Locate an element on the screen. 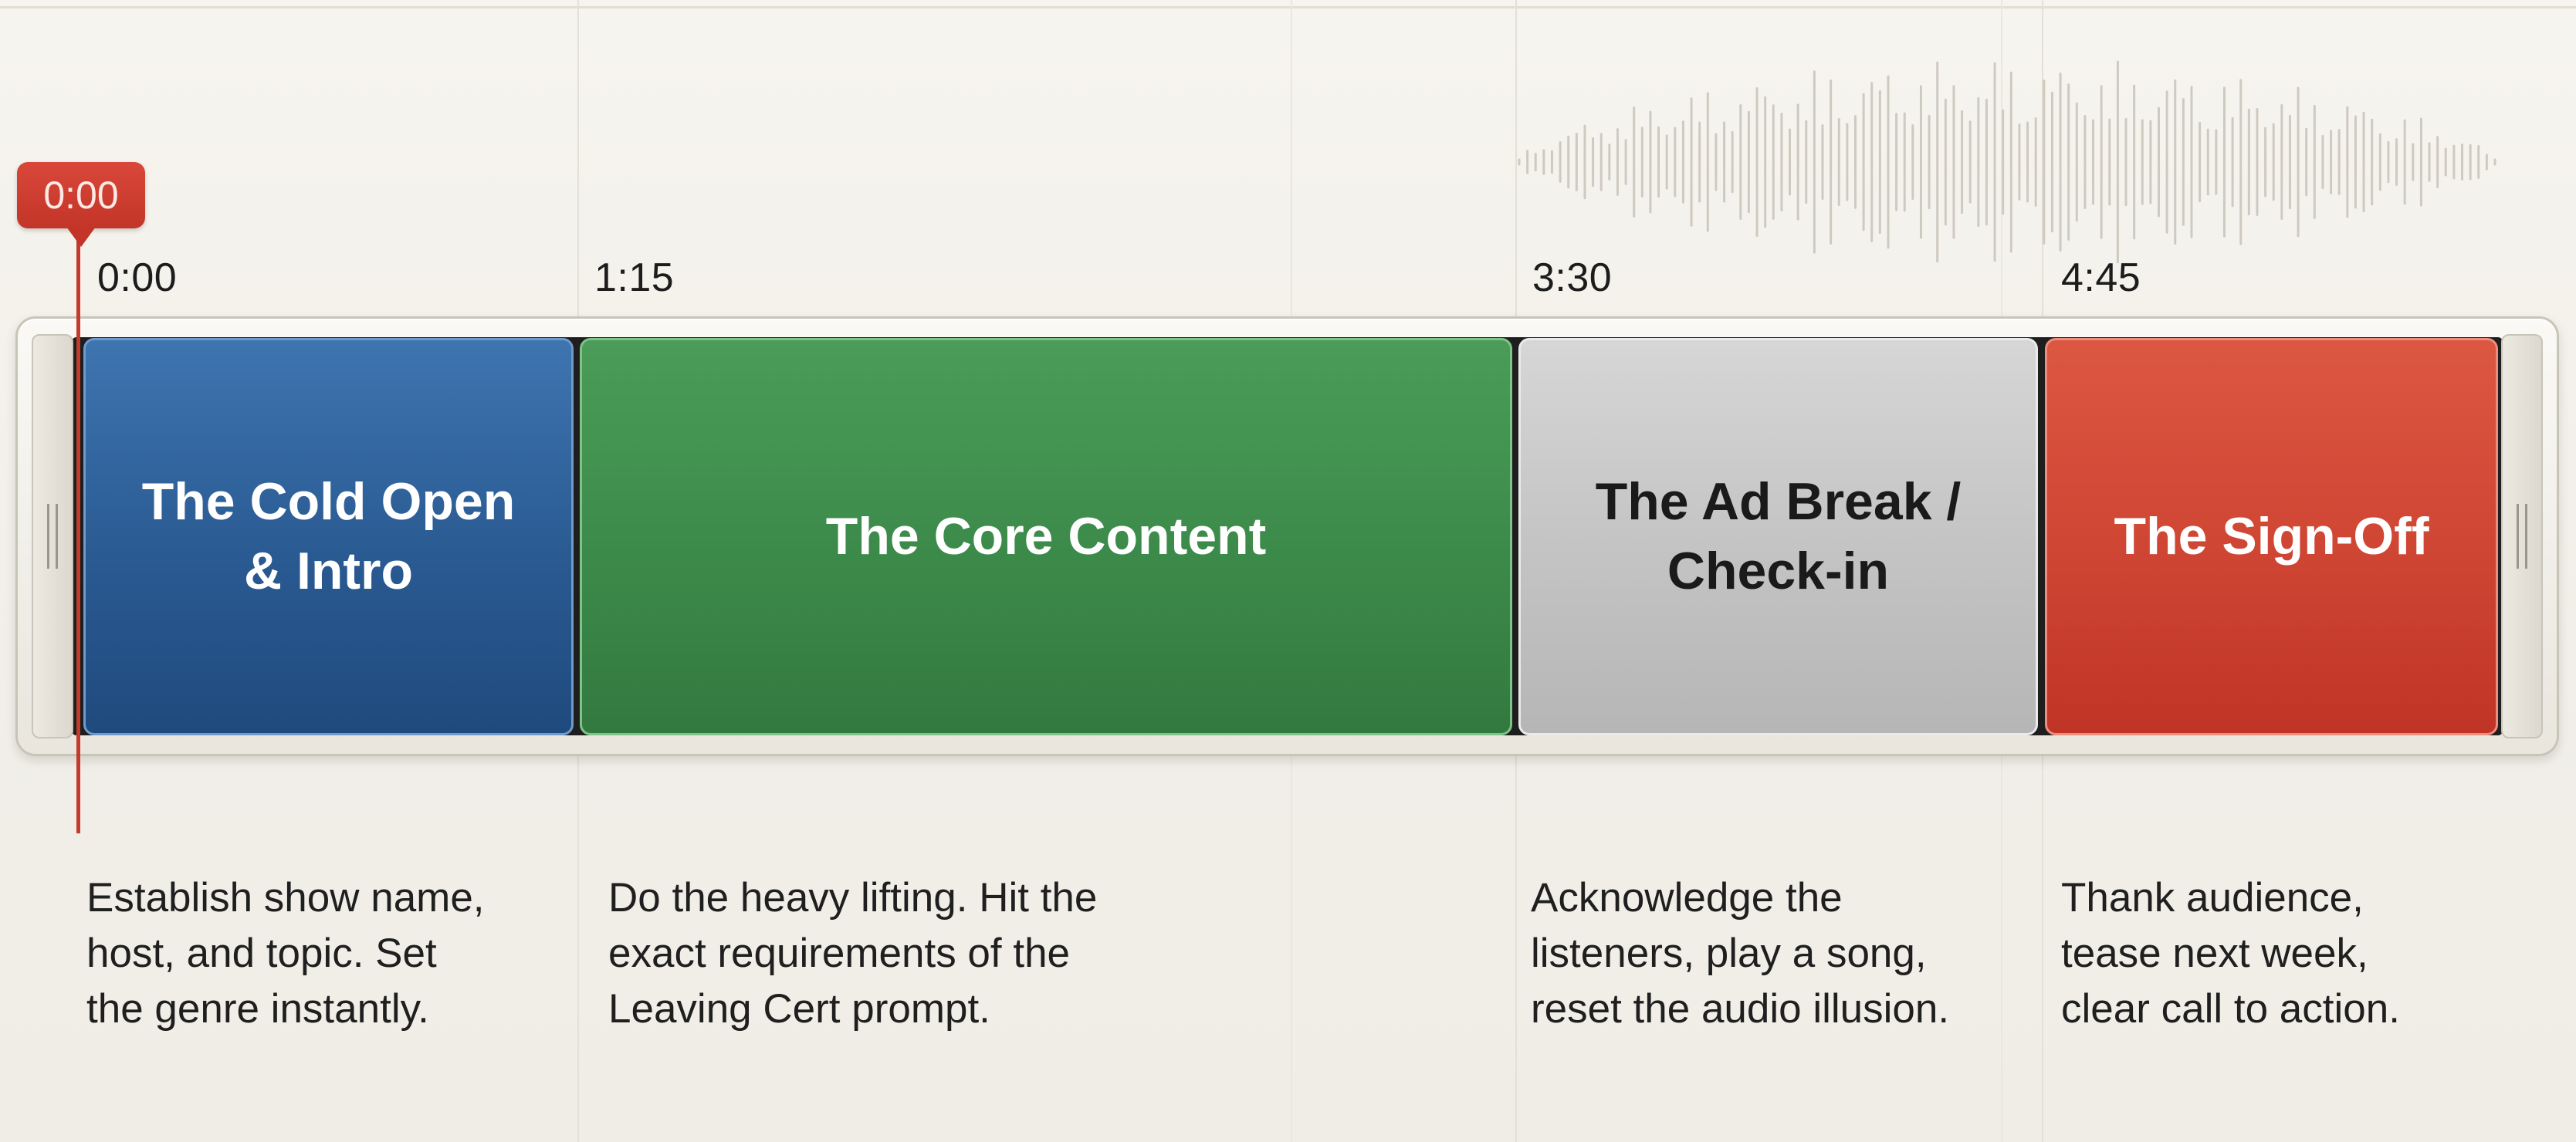  description-line: listeners, play a song, is located at coordinates (1729, 953).